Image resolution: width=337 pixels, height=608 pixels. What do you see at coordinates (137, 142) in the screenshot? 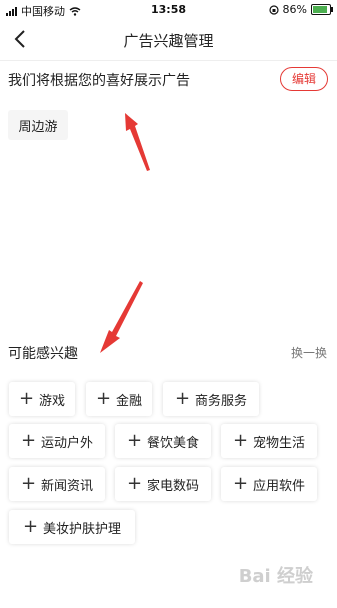
I see `annotation-arrow-up` at bounding box center [137, 142].